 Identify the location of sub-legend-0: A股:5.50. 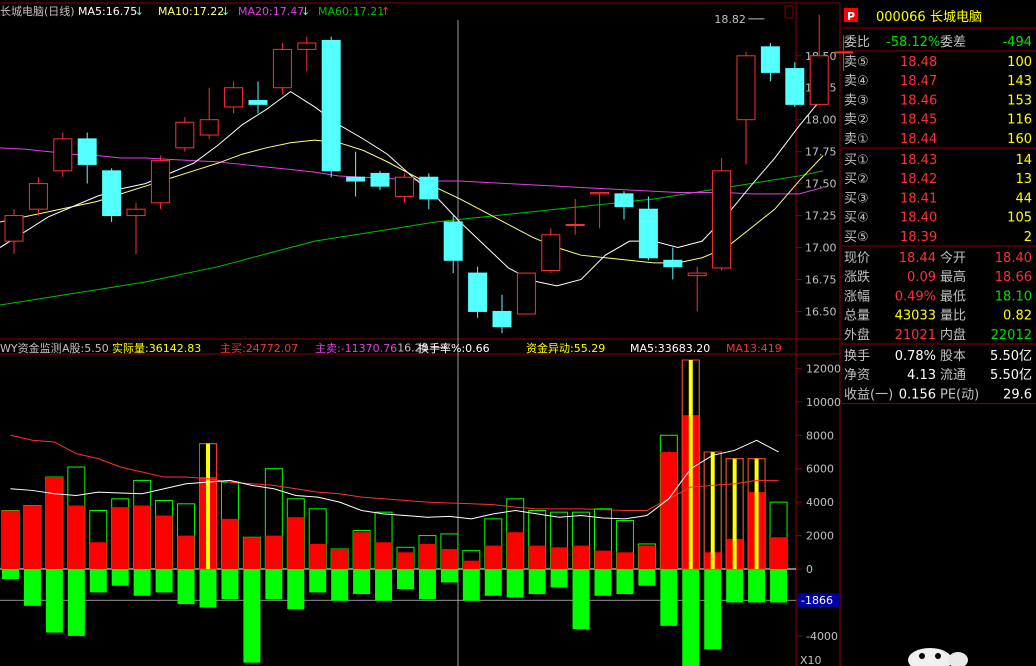
(85, 348).